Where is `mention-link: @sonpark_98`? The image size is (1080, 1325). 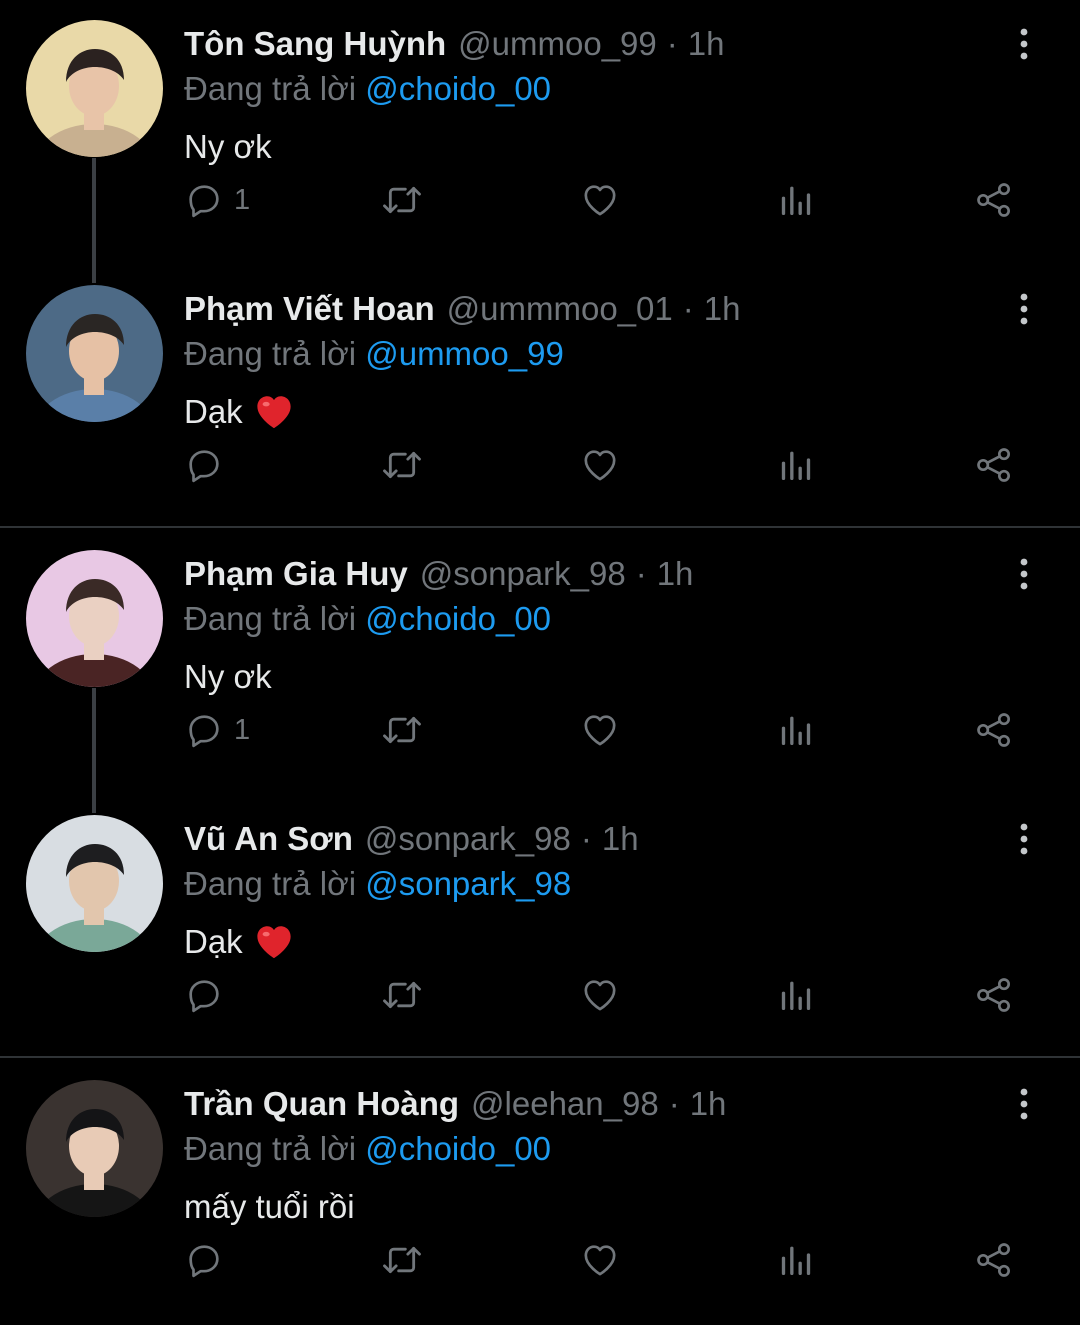 mention-link: @sonpark_98 is located at coordinates (468, 883).